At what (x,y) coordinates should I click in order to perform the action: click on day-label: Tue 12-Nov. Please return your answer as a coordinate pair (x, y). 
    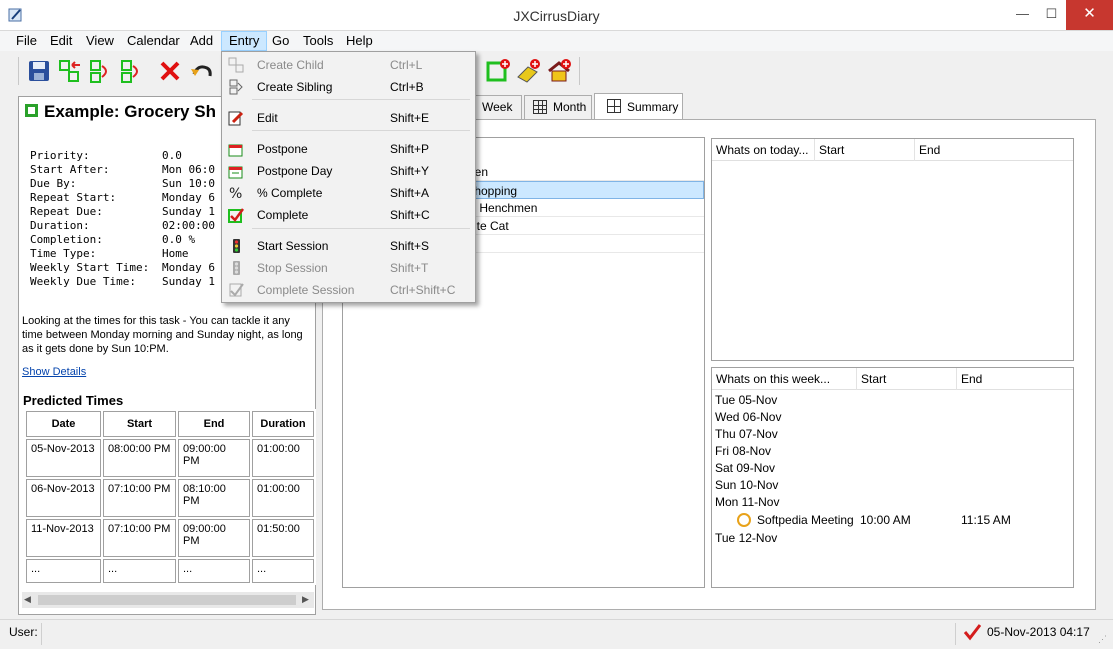
    Looking at the image, I should click on (746, 538).